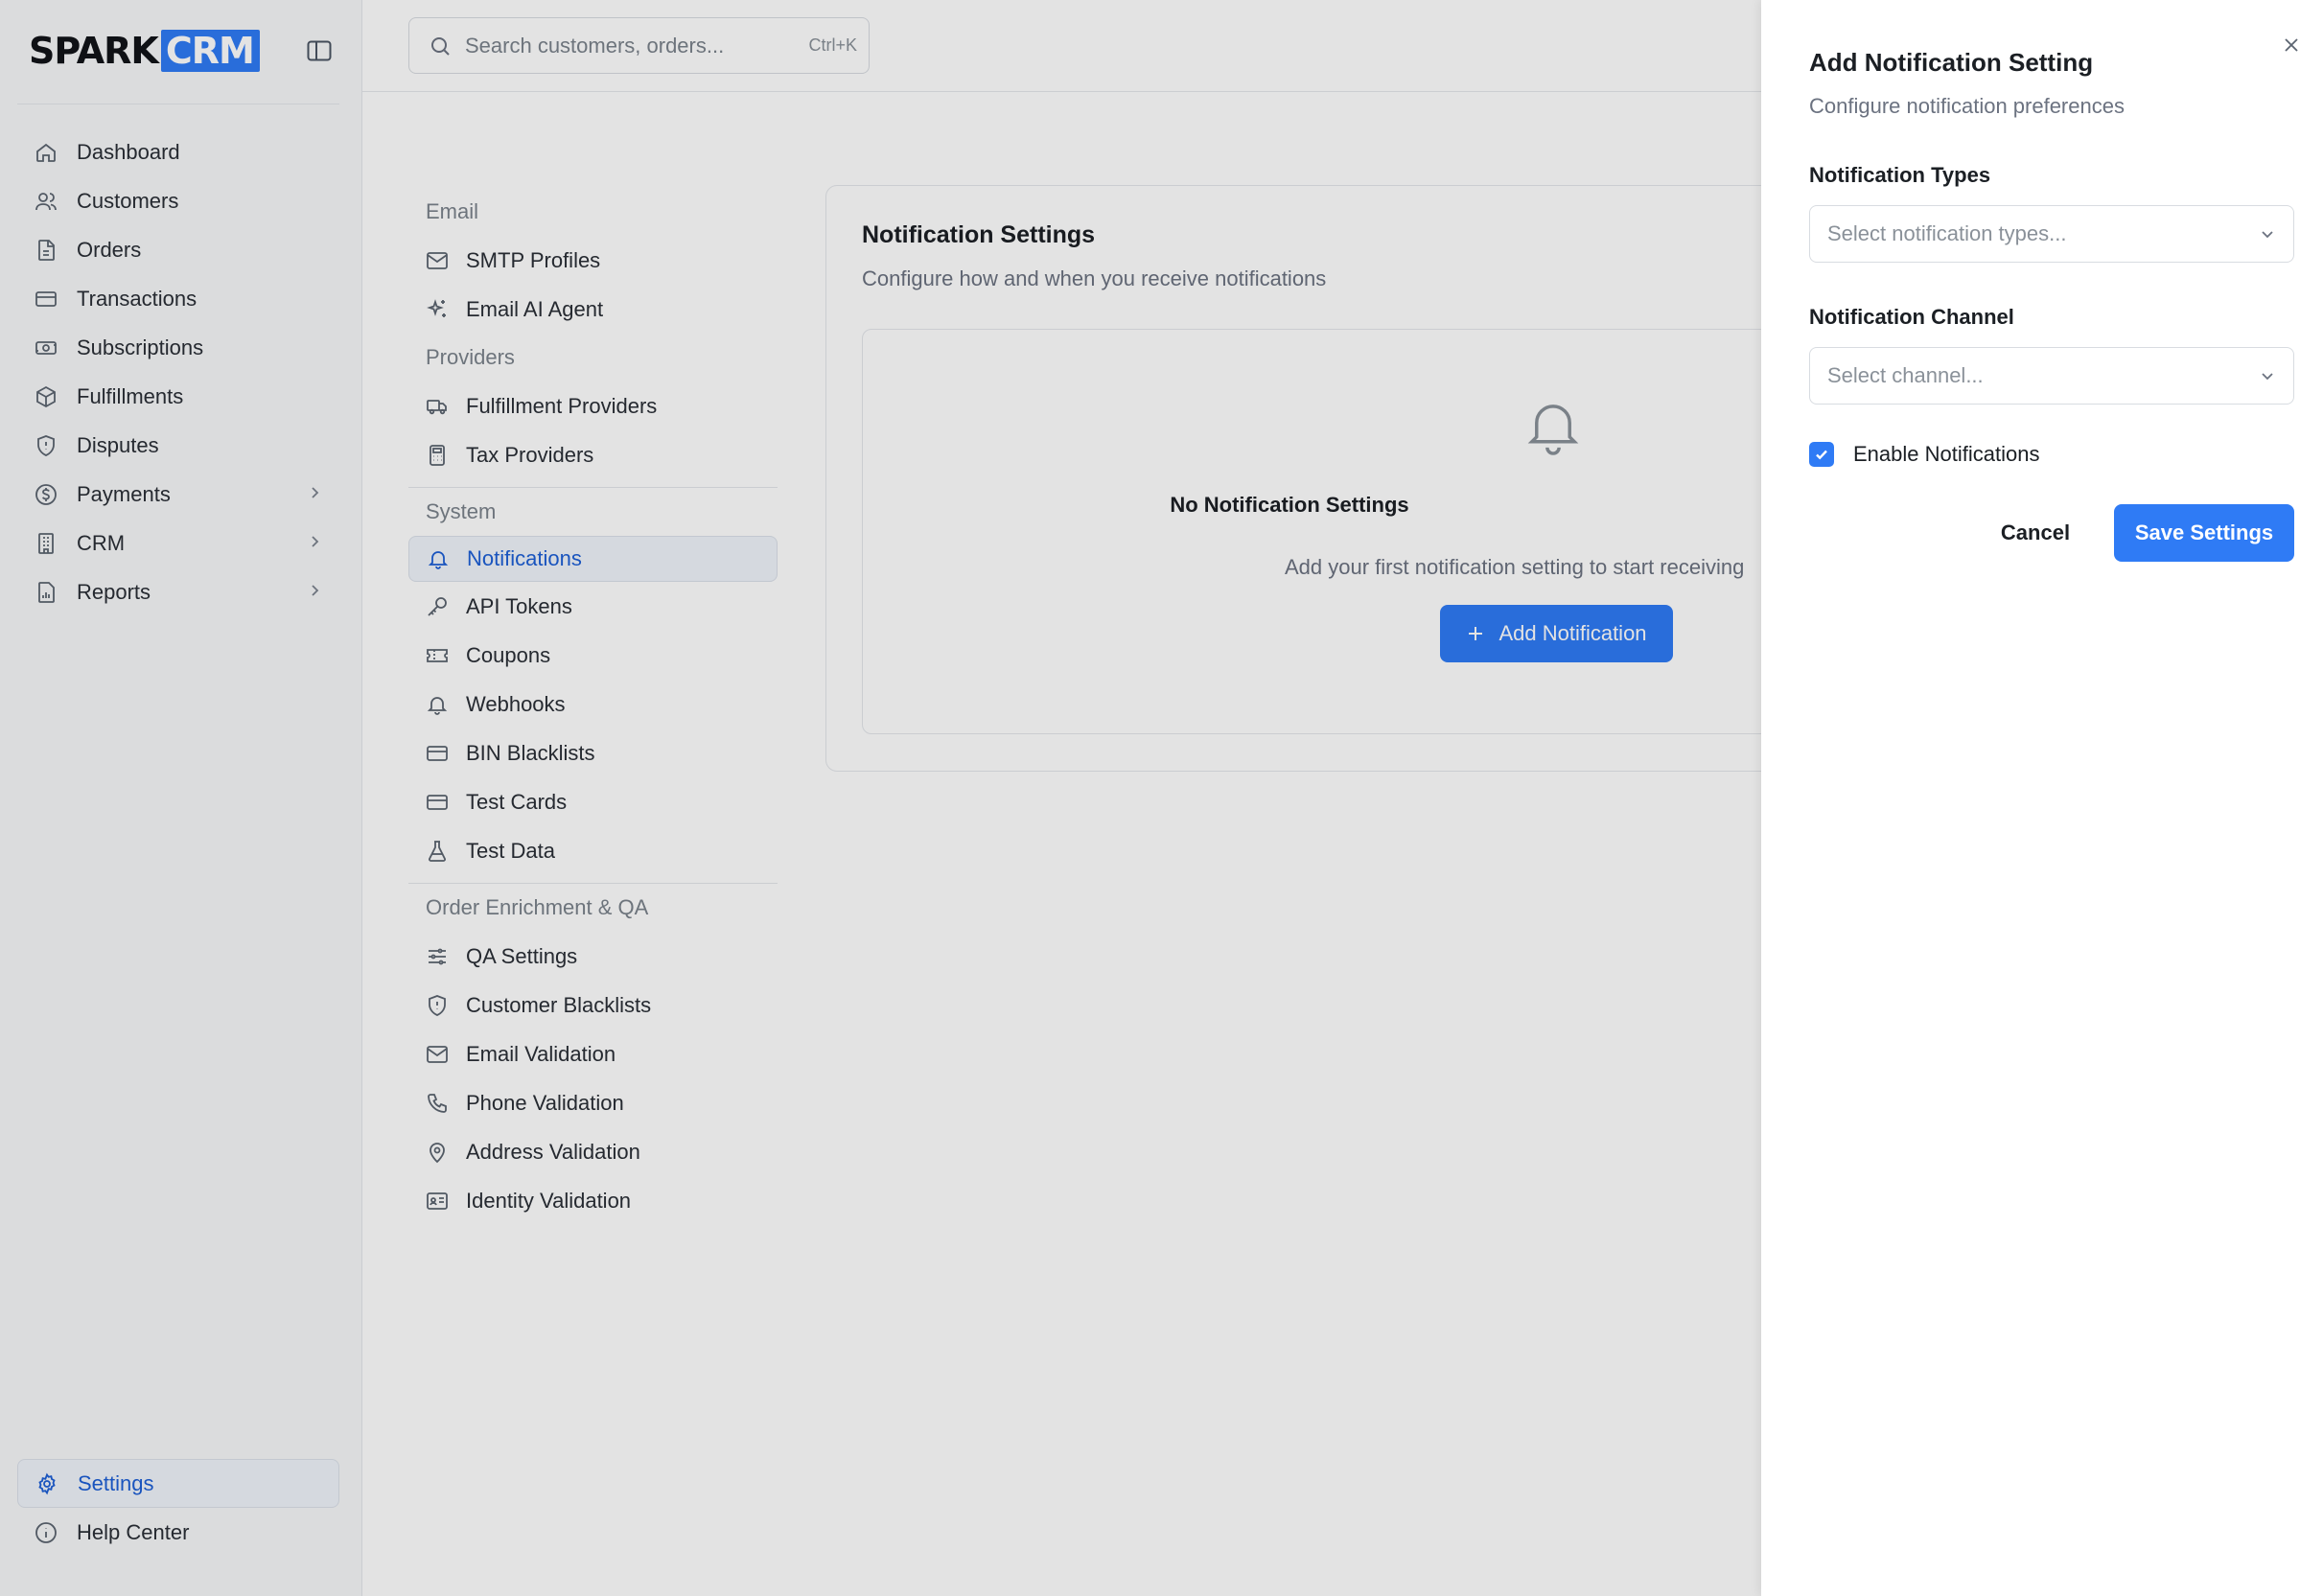 This screenshot has width=2323, height=1596. I want to click on notification-channel-label: Notification Channel, so click(1912, 317).